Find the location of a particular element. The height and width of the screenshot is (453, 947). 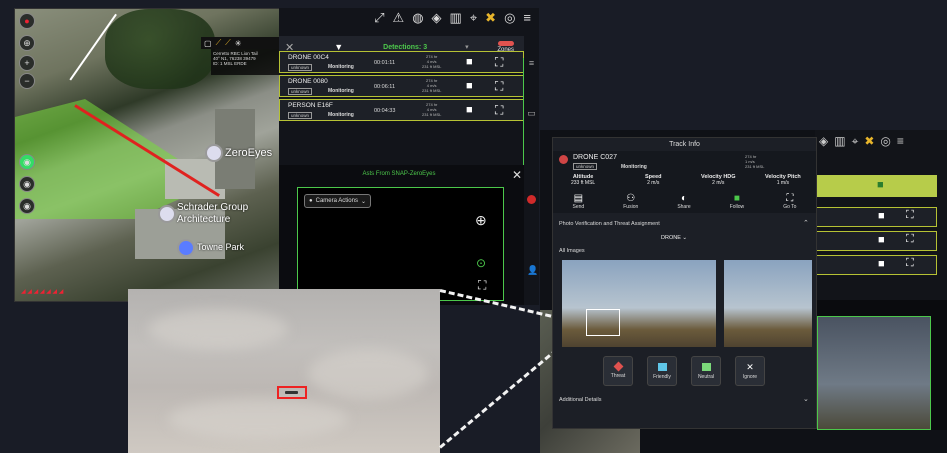

alert-icon: ⚠ is located at coordinates (399, 18).